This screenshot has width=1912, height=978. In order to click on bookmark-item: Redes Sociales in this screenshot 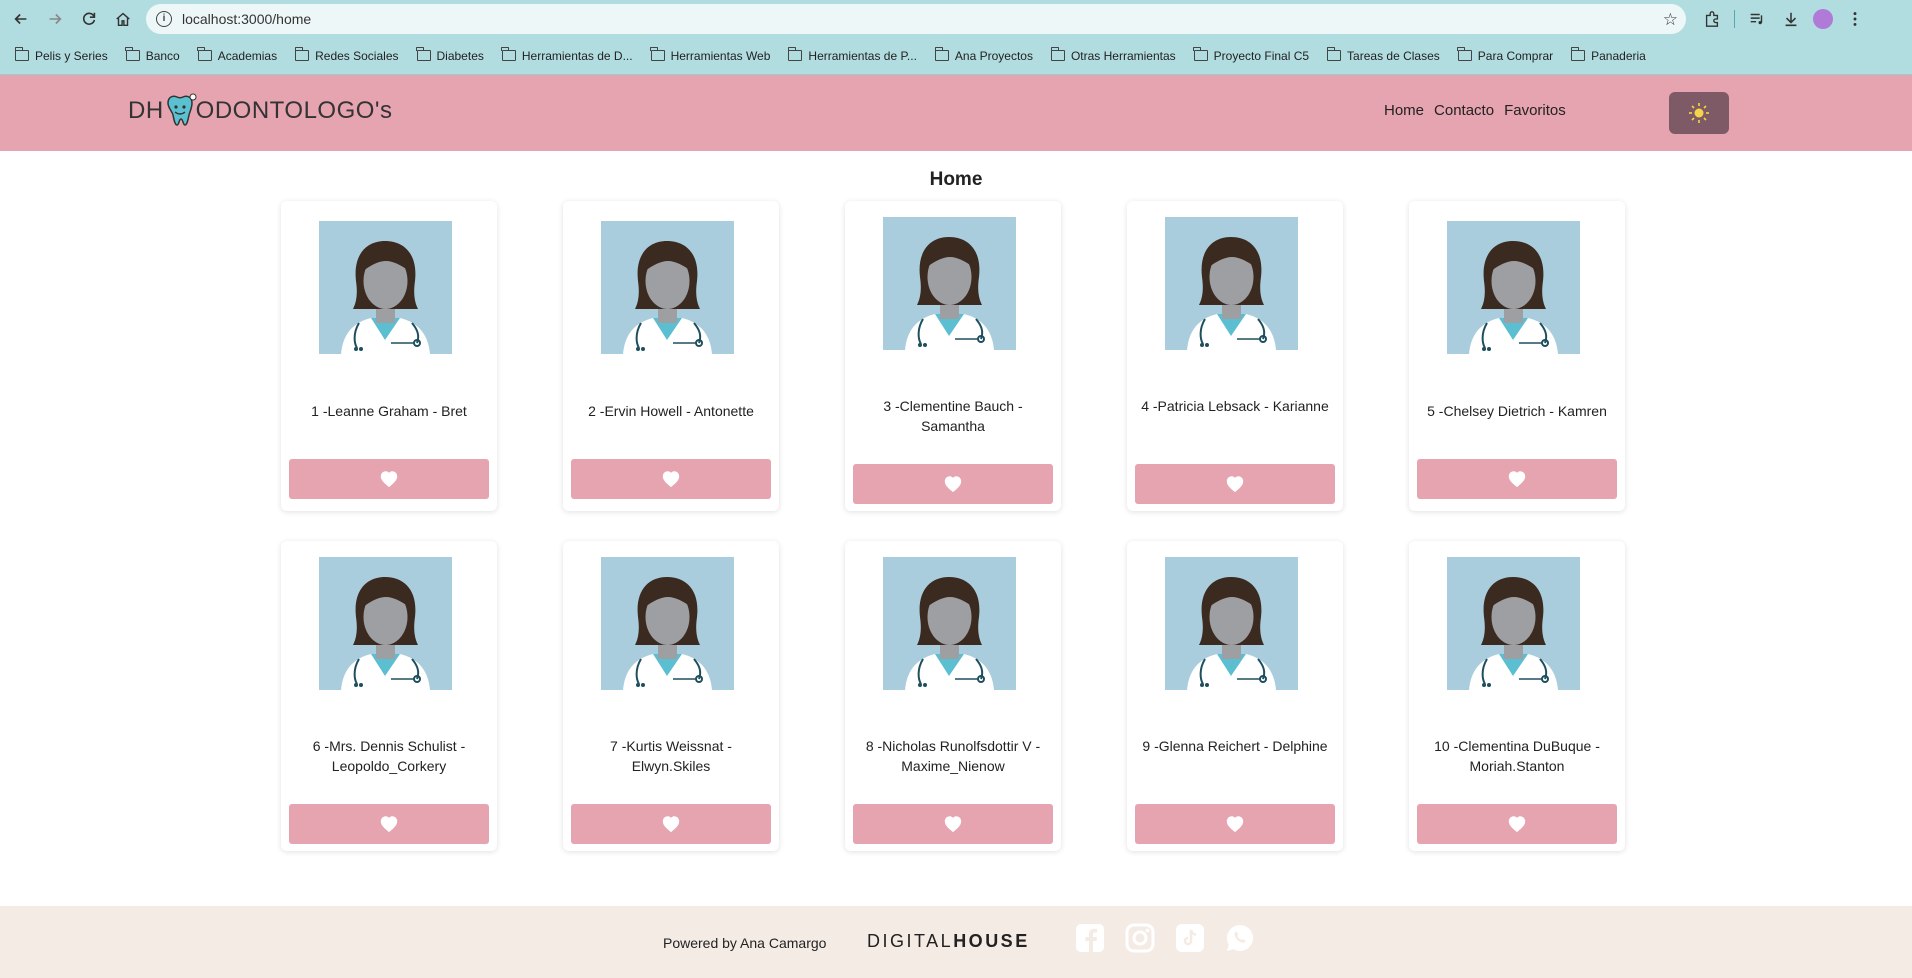, I will do `click(346, 56)`.